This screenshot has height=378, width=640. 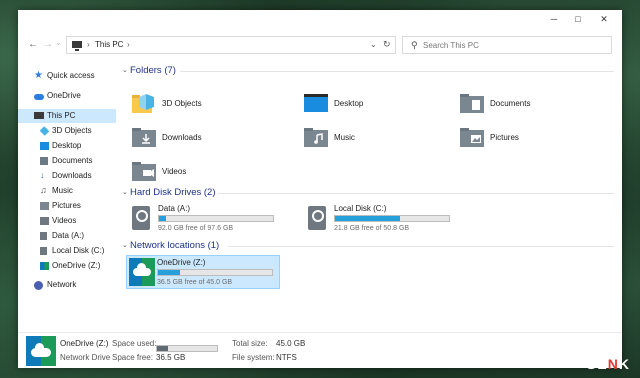 I want to click on sidebar-item-quick-access: ★ Quick access, so click(x=67, y=76).